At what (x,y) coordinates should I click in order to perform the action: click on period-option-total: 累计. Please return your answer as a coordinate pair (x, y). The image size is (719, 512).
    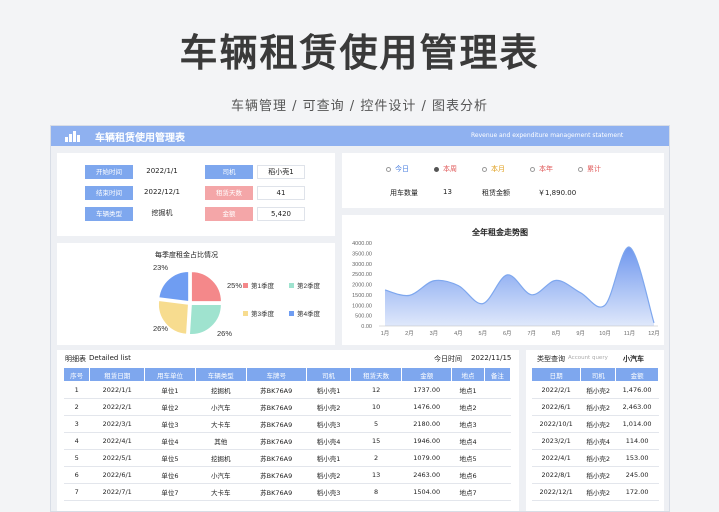
    Looking at the image, I should click on (608, 169).